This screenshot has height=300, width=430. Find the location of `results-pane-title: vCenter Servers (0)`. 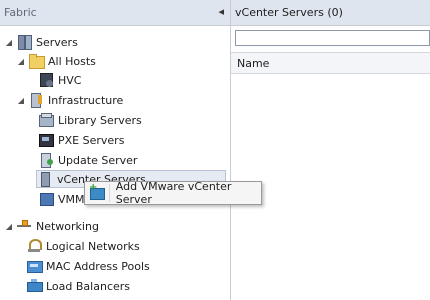

results-pane-title: vCenter Servers (0) is located at coordinates (289, 12).